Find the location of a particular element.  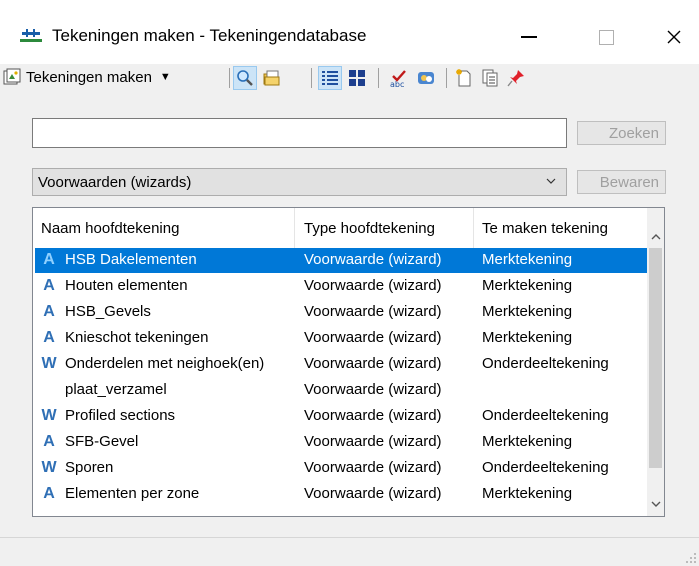

no-type-icon is located at coordinates (49, 390).